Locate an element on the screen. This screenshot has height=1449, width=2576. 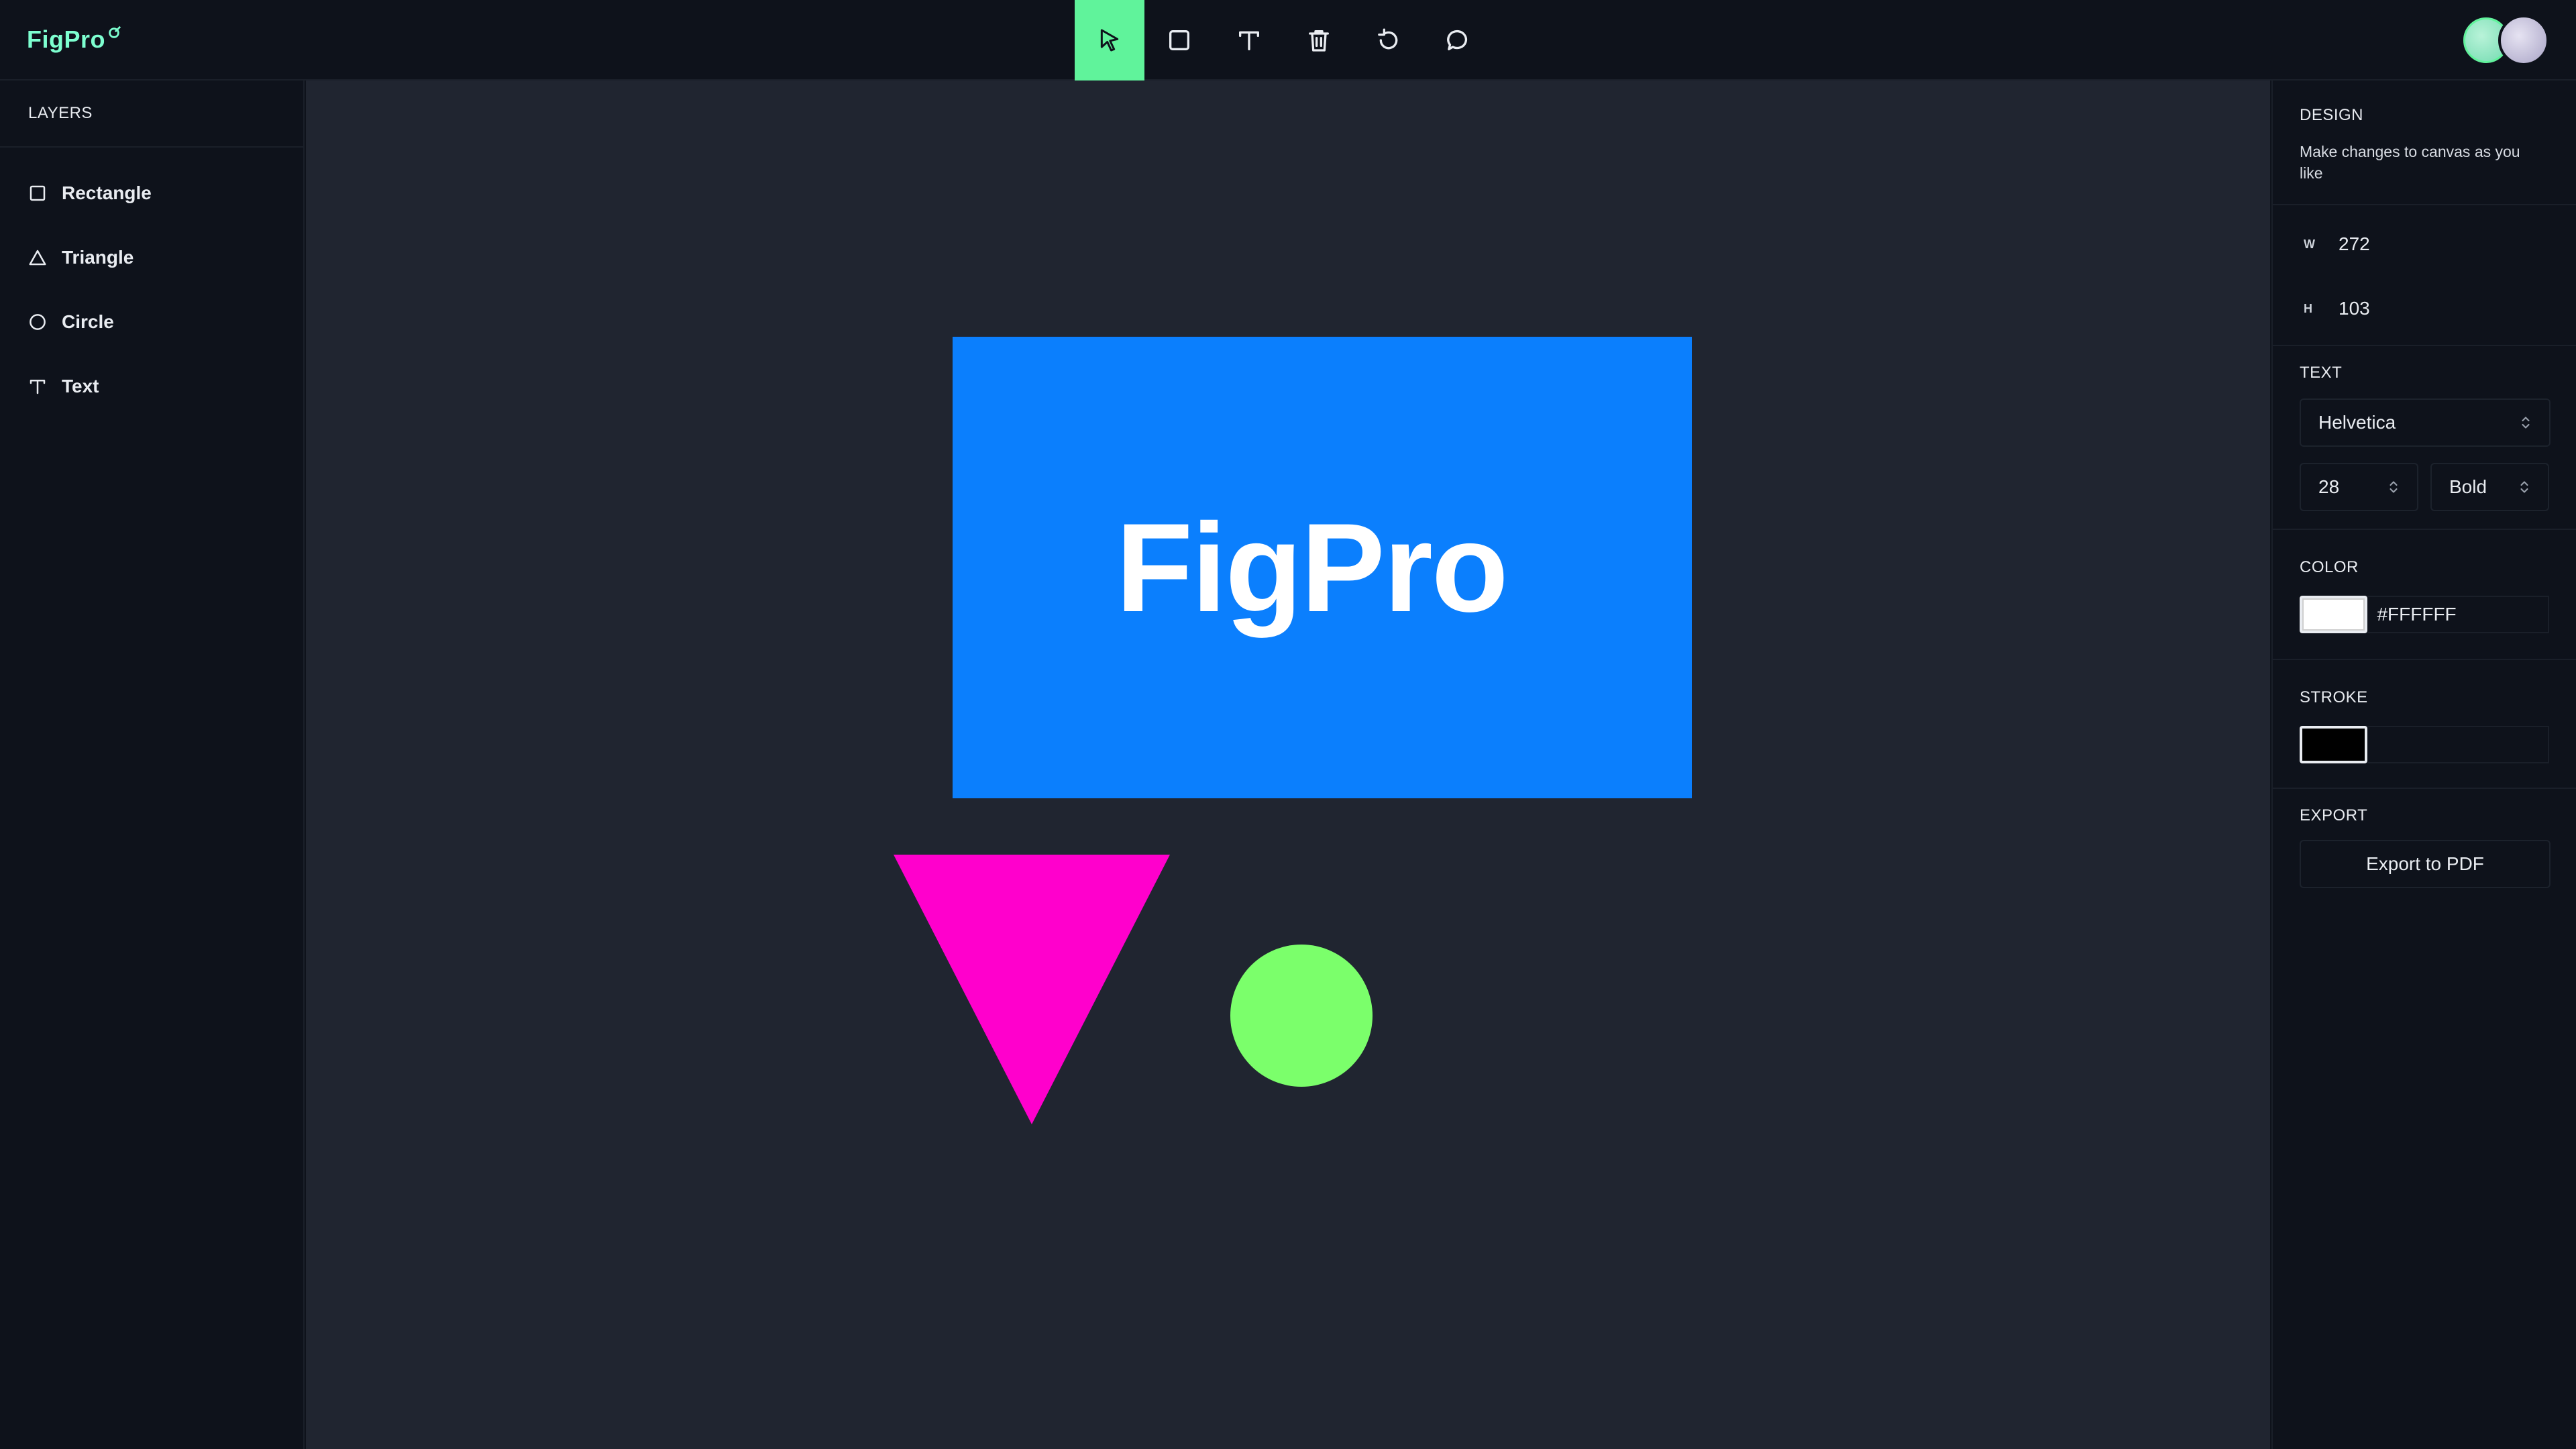
triangle-icon is located at coordinates (37, 257).